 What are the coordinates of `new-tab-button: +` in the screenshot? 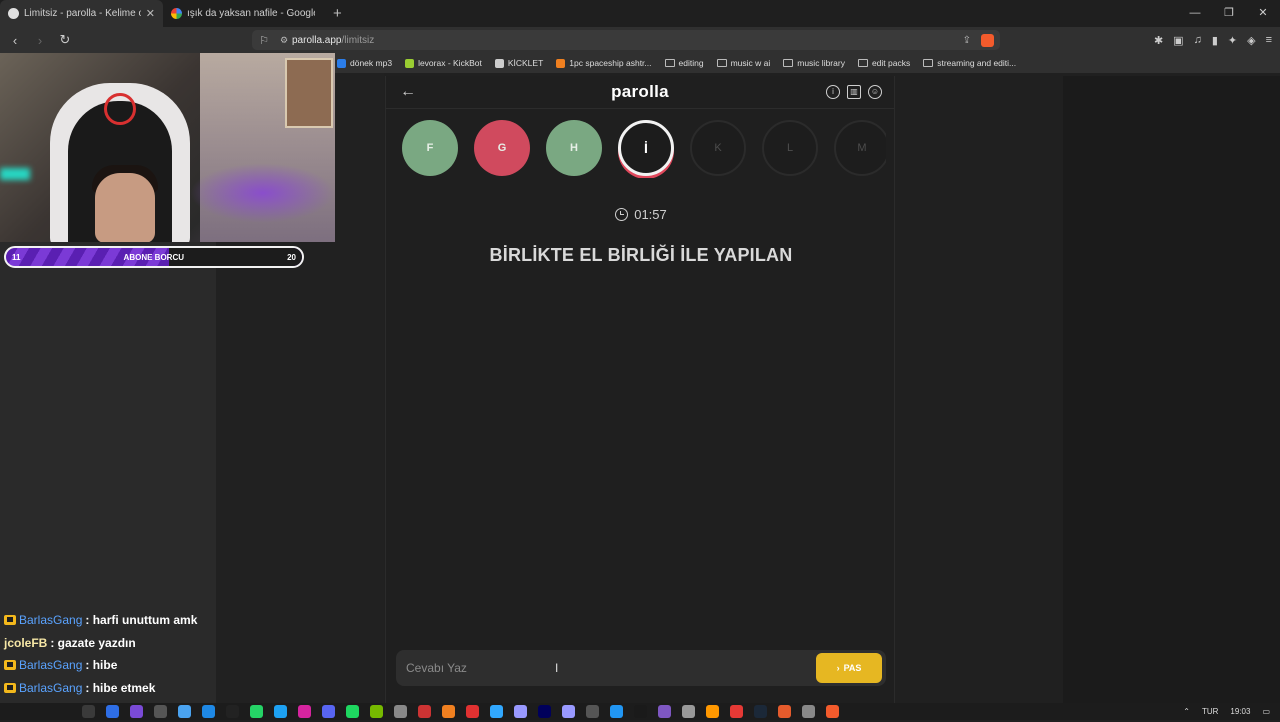 It's located at (337, 13).